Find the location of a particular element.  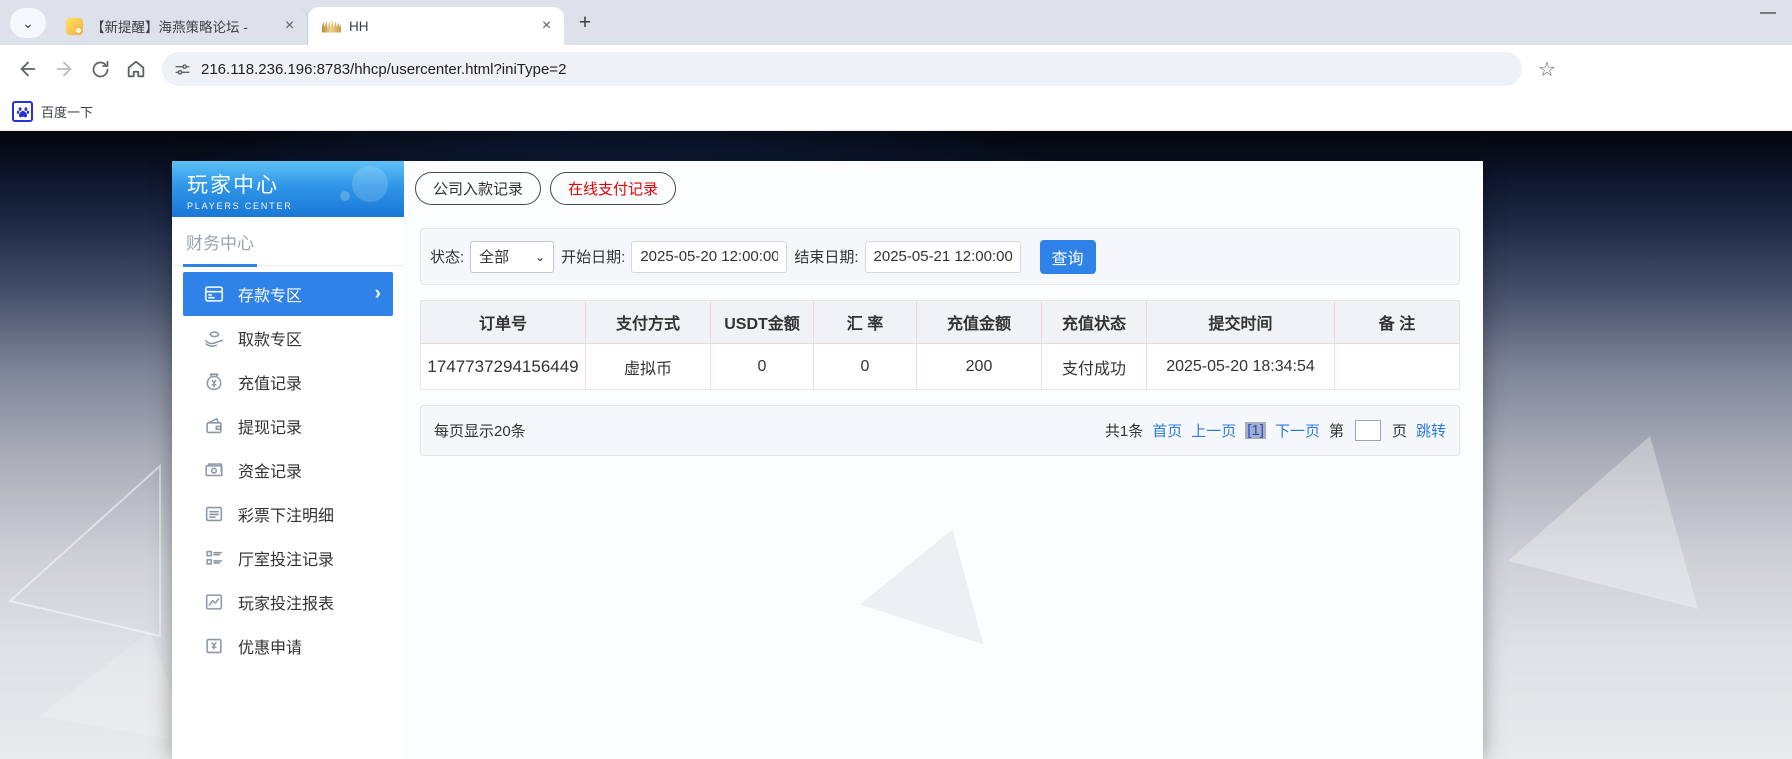

header-recharge-status: 充值状态 is located at coordinates (1094, 322).